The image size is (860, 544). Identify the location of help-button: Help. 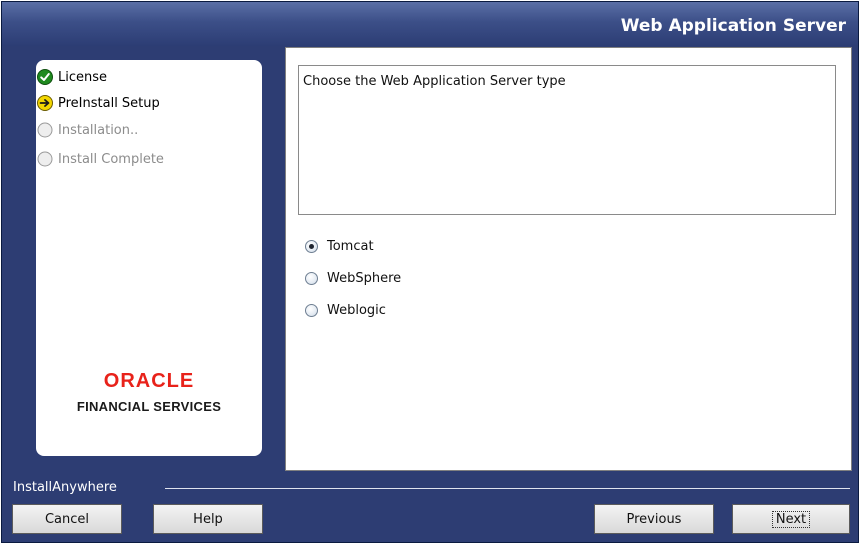
(208, 519).